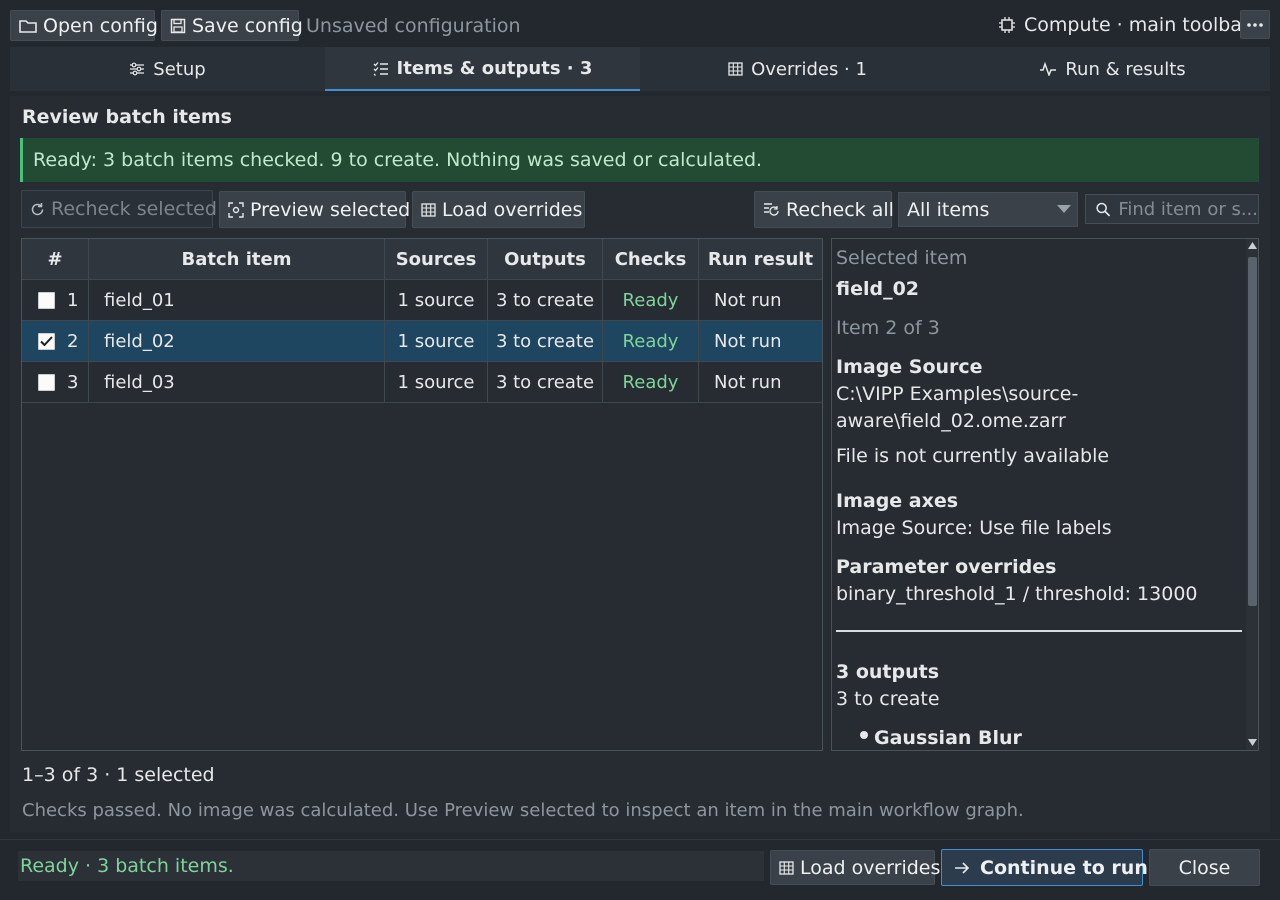  Describe the element at coordinates (55, 300) in the screenshot. I see `row-number-cell: 1` at that location.